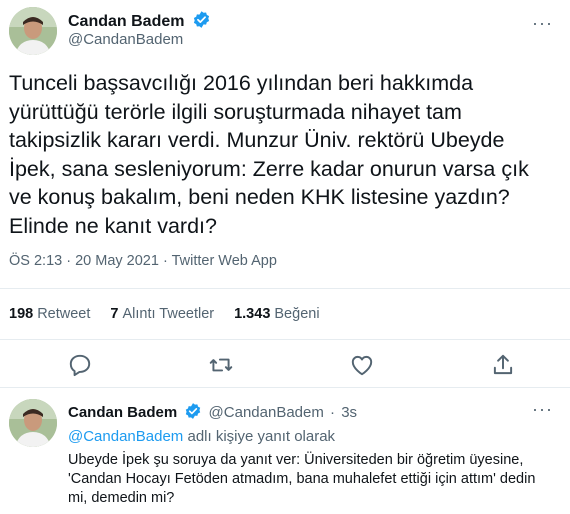  What do you see at coordinates (542, 409) in the screenshot?
I see `reply-more-icon: ···` at bounding box center [542, 409].